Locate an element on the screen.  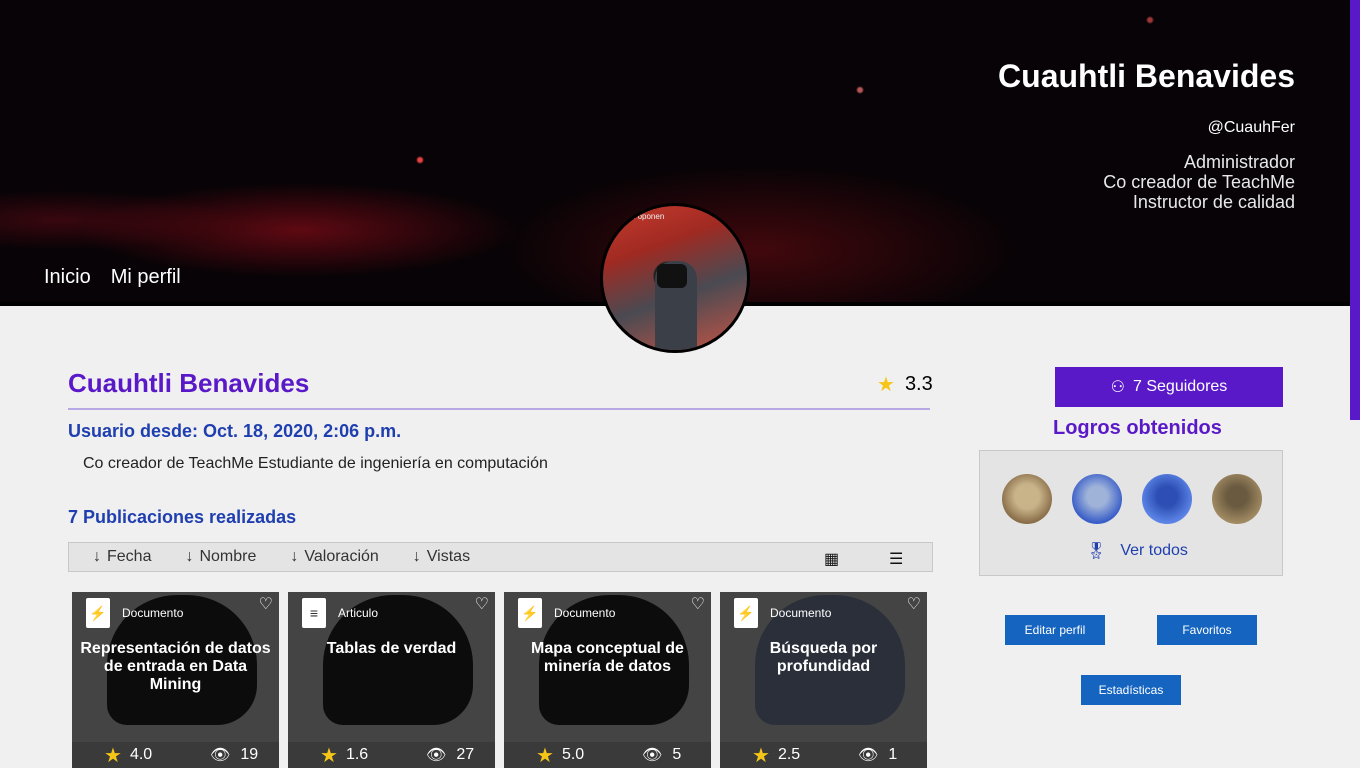
rating-value: 4.0 is located at coordinates (141, 754).